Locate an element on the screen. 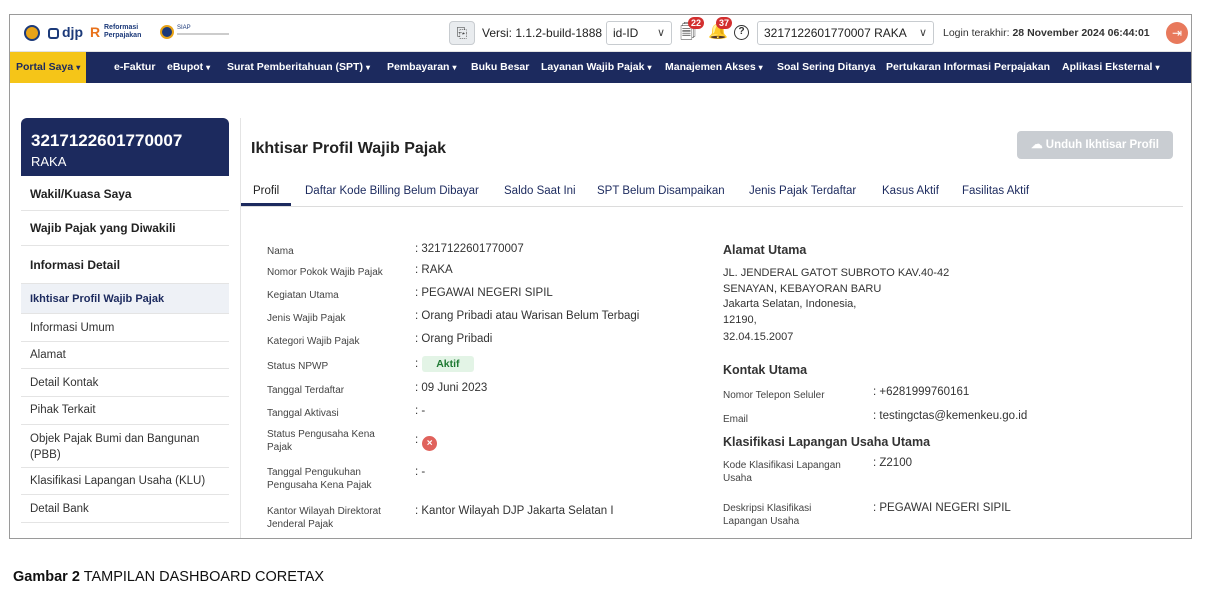  nav-buku-besar: Buku Besar is located at coordinates (500, 67).